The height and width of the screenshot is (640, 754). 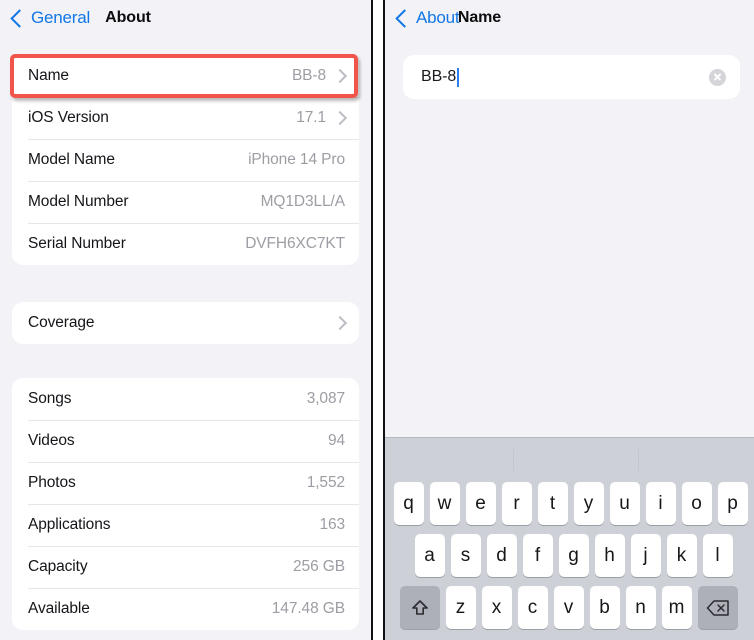 I want to click on row-label: Model Number, so click(x=78, y=201).